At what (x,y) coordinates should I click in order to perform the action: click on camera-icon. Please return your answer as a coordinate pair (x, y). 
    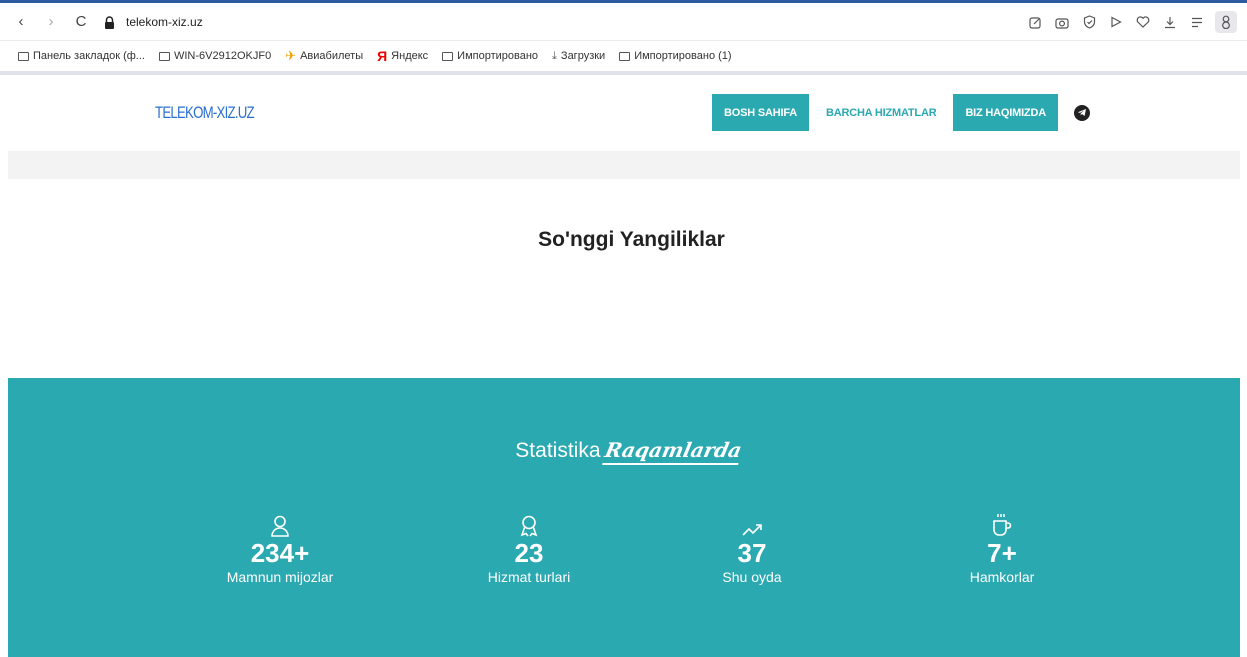
    Looking at the image, I should click on (1062, 22).